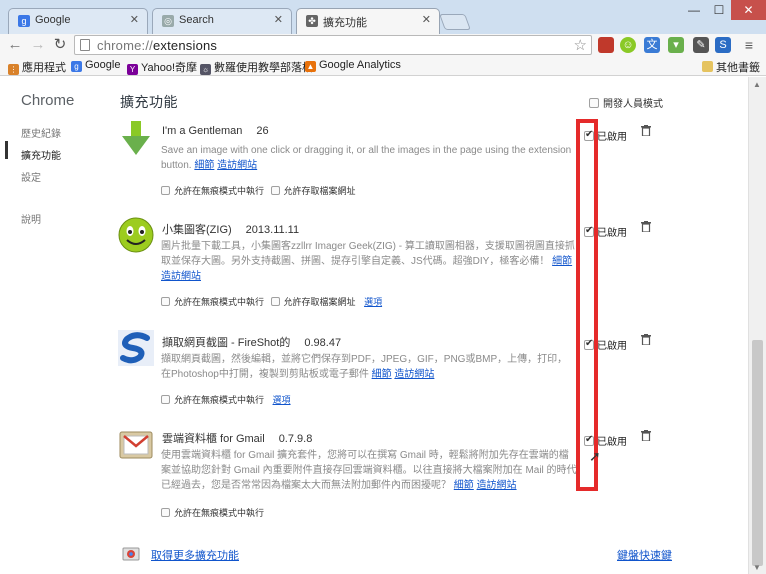 The image size is (766, 574). I want to click on extension-options: 允許在無痕模式中執行 選項, so click(226, 399).